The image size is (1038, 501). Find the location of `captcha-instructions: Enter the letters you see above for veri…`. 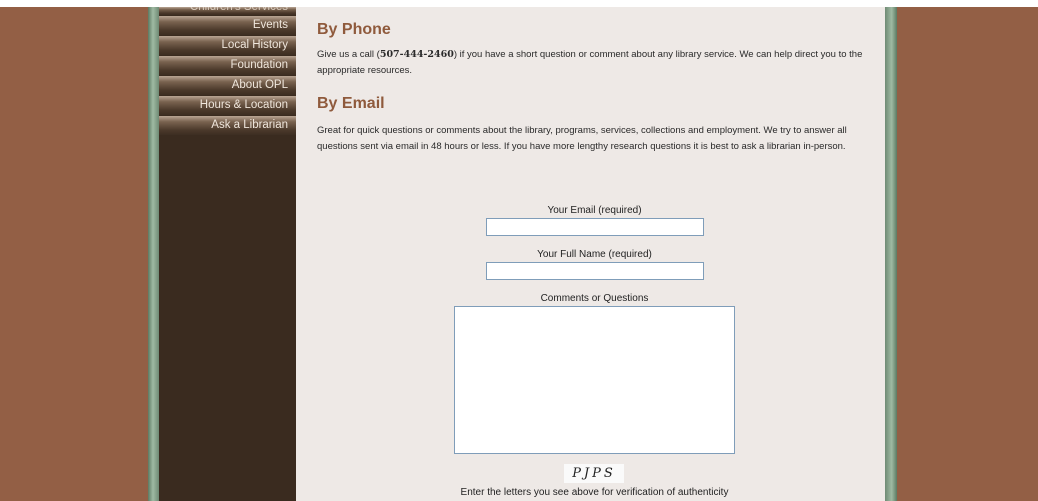

captcha-instructions: Enter the letters you see above for veri… is located at coordinates (594, 492).